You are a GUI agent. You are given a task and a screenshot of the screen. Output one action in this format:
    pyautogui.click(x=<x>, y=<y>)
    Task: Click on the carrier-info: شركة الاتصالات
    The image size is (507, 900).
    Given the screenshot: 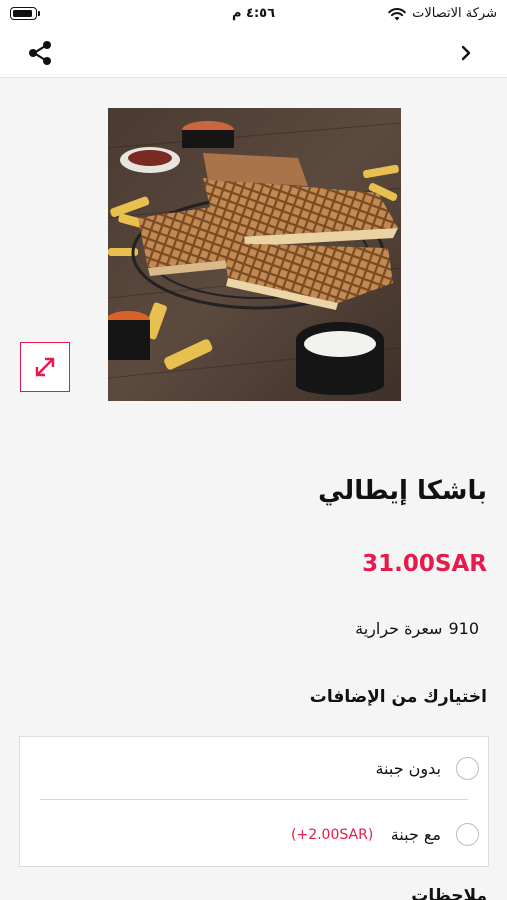 What is the action you would take?
    pyautogui.click(x=442, y=13)
    